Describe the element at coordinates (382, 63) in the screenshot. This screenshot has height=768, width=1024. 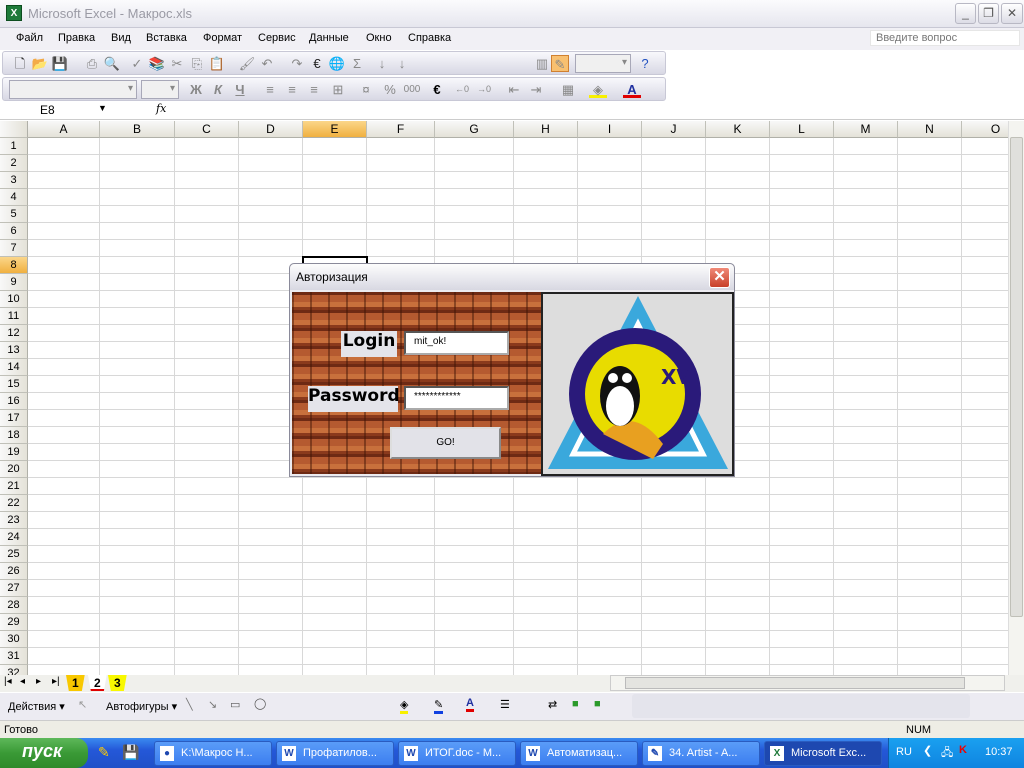
I see `sort-asc-icon: ↓` at that location.